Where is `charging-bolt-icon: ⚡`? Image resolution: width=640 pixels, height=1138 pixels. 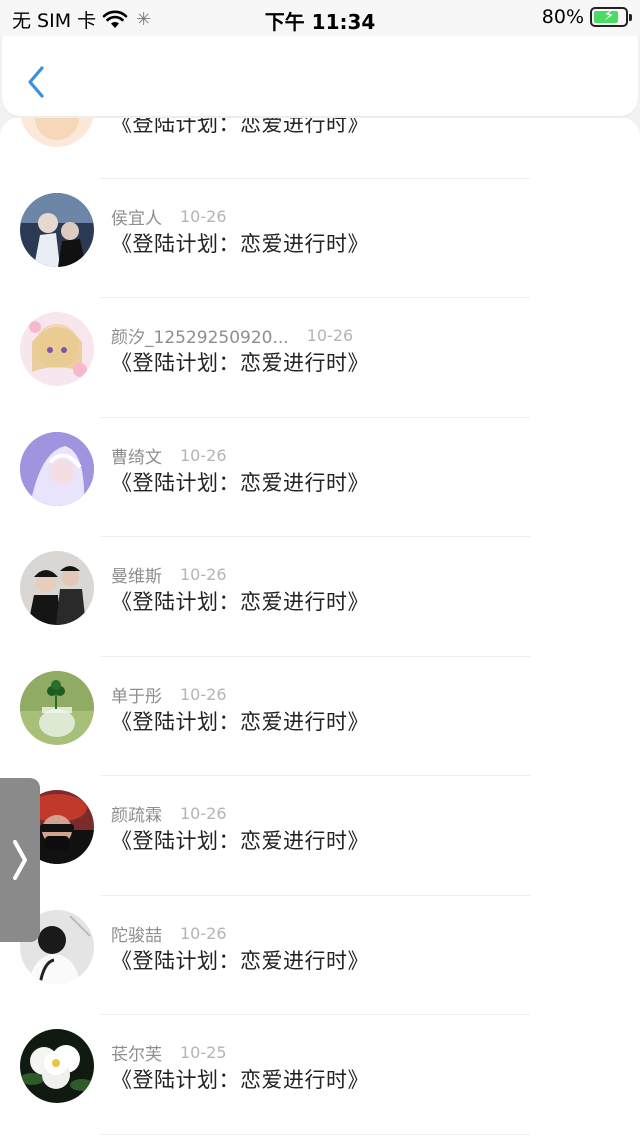
charging-bolt-icon: ⚡ is located at coordinates (609, 15).